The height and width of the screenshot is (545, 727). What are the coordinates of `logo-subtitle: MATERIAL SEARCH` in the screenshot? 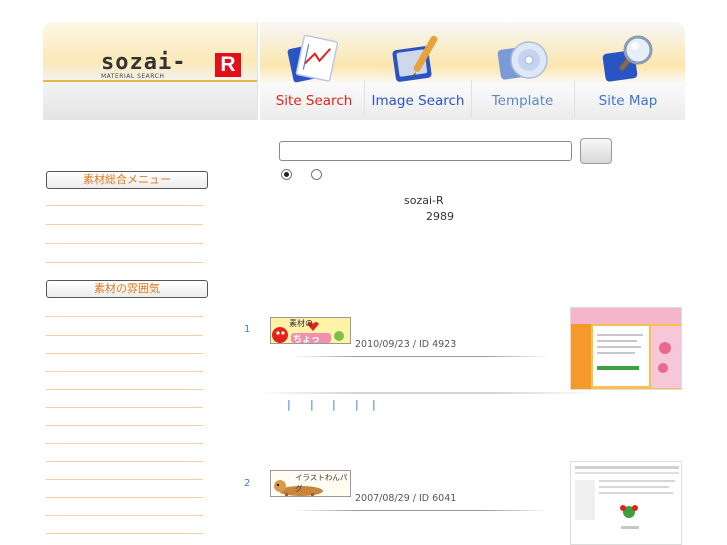 It's located at (133, 76).